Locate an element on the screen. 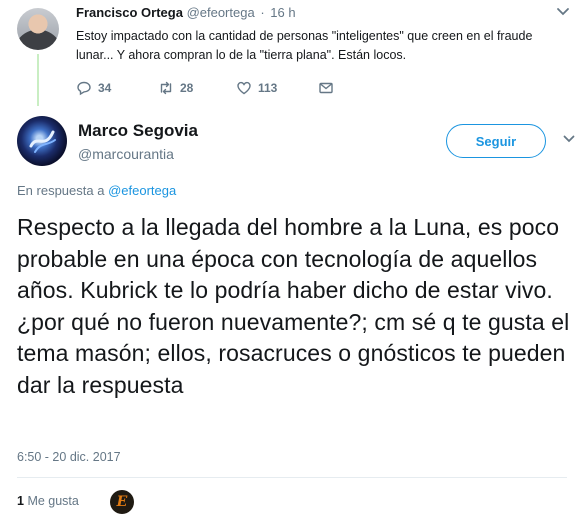 The image size is (584, 517). divider is located at coordinates (292, 477).